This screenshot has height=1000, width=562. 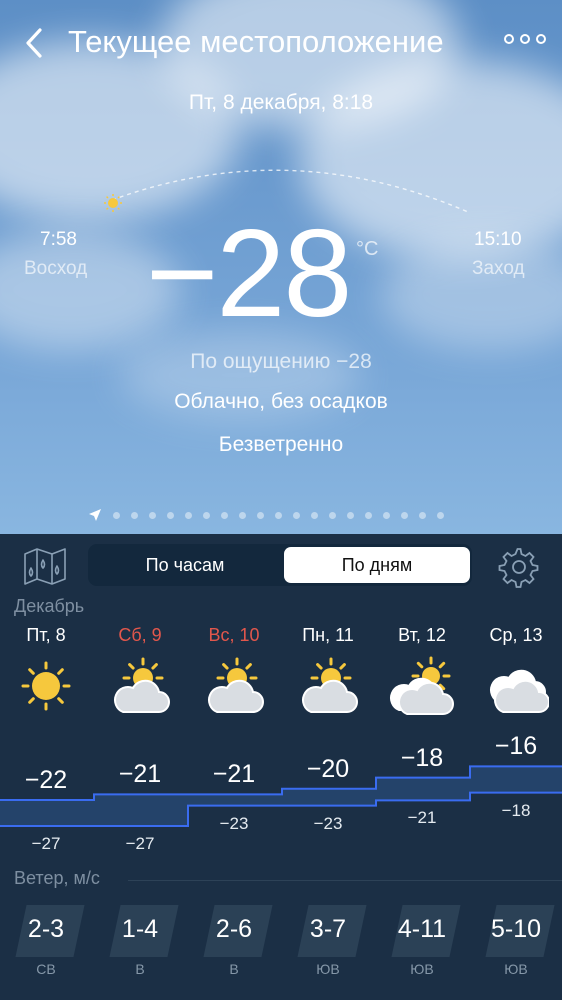 What do you see at coordinates (422, 685) in the screenshot?
I see `cloudy-with-sun-icon` at bounding box center [422, 685].